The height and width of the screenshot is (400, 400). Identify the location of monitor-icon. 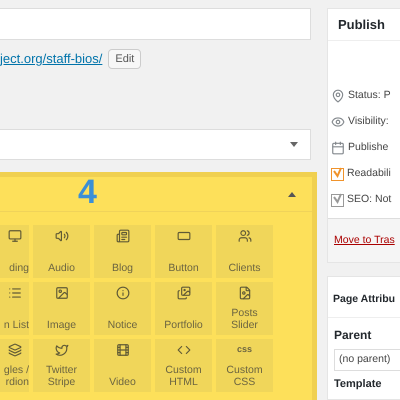
(15, 236).